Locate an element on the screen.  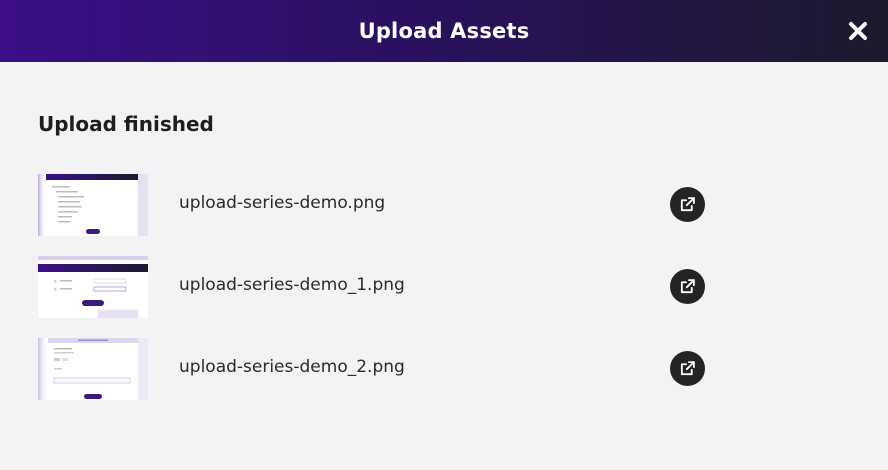
file-name: upload-series-demo_2.png is located at coordinates (292, 367).